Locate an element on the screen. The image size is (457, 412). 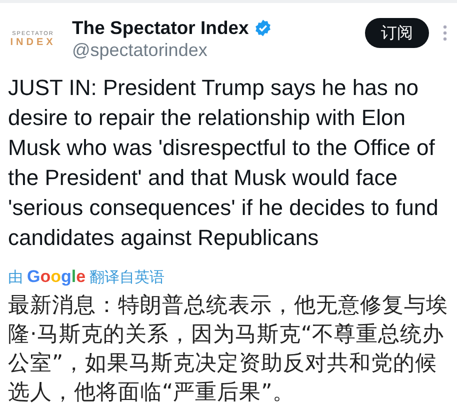
more-icon is located at coordinates (445, 33).